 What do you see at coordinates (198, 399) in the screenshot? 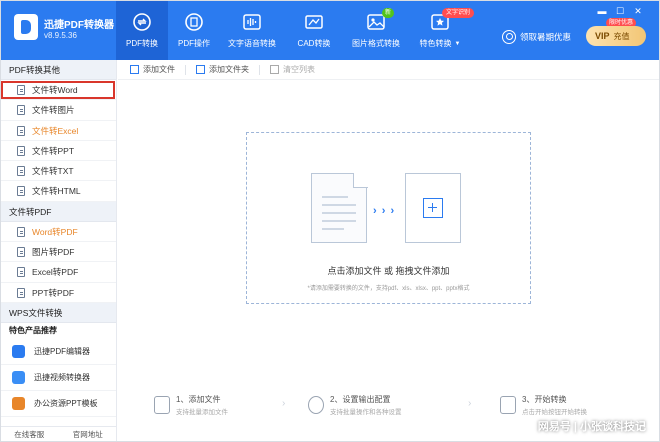
I see `step-title: 1、添加文件` at bounding box center [198, 399].